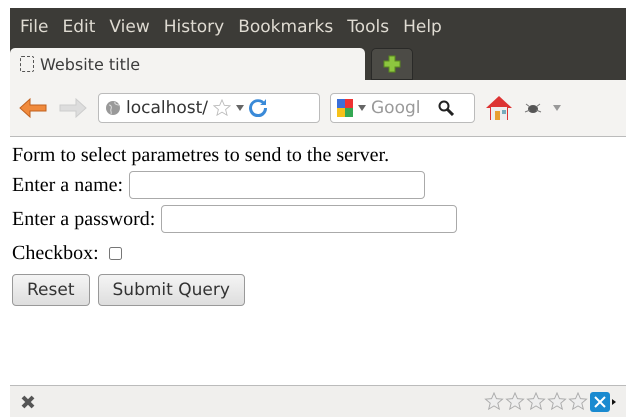  Describe the element at coordinates (79, 27) in the screenshot. I see `menu-item: Edit` at that location.